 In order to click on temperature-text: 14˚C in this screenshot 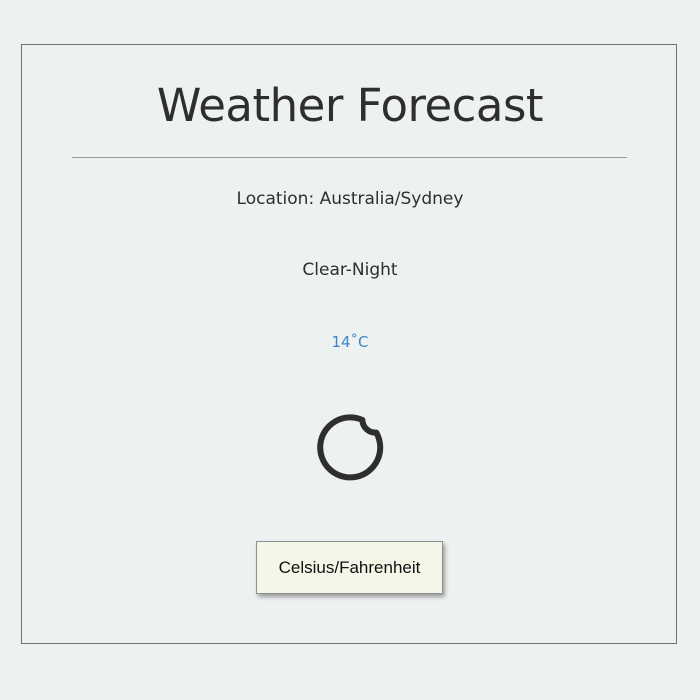, I will do `click(350, 342)`.